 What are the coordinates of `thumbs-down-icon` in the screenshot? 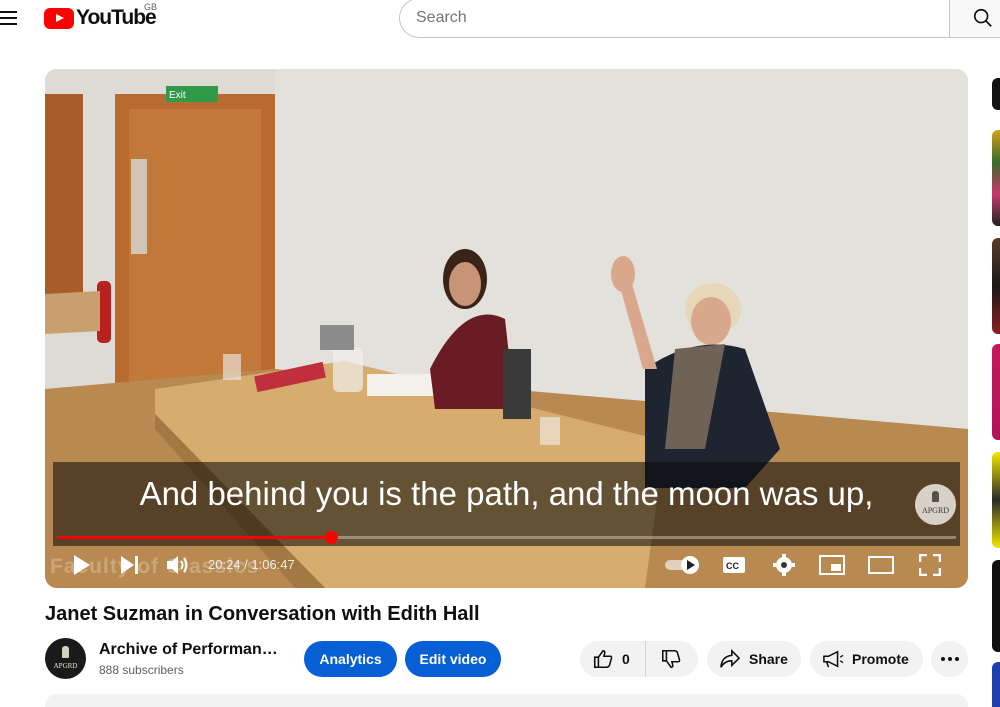 It's located at (671, 659).